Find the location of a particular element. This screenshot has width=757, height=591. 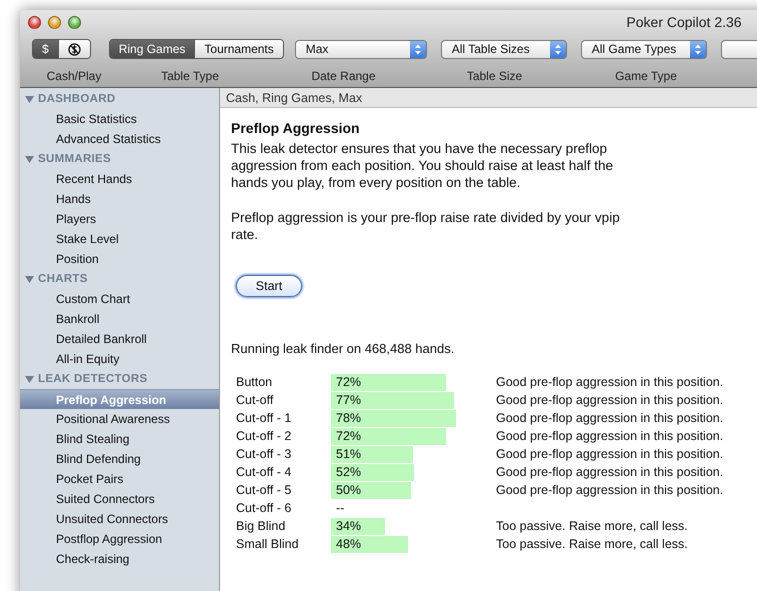

sidebar-item: Check-raising is located at coordinates (119, 559).